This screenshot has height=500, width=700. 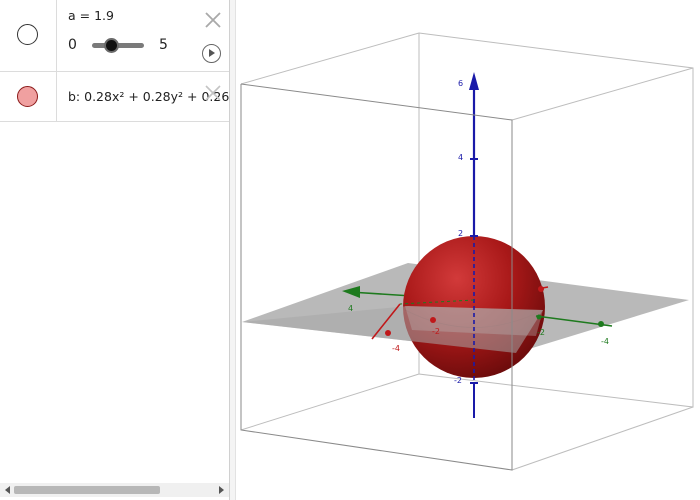 What do you see at coordinates (232, 250) in the screenshot?
I see `panel-divider` at bounding box center [232, 250].